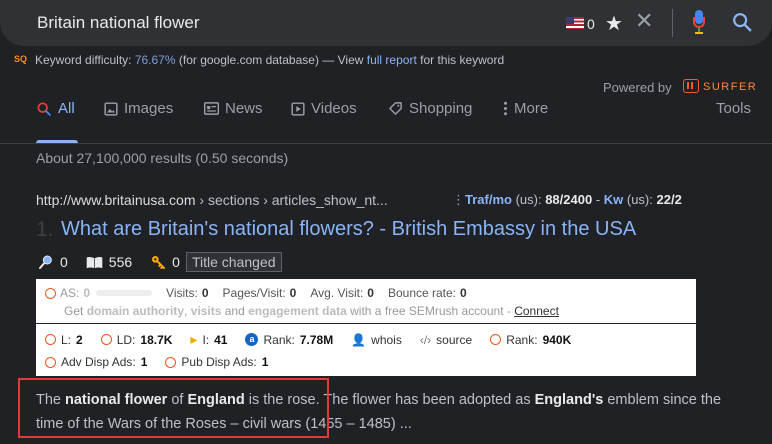 The width and height of the screenshot is (772, 444). I want to click on tab-label: Shopping, so click(441, 108).